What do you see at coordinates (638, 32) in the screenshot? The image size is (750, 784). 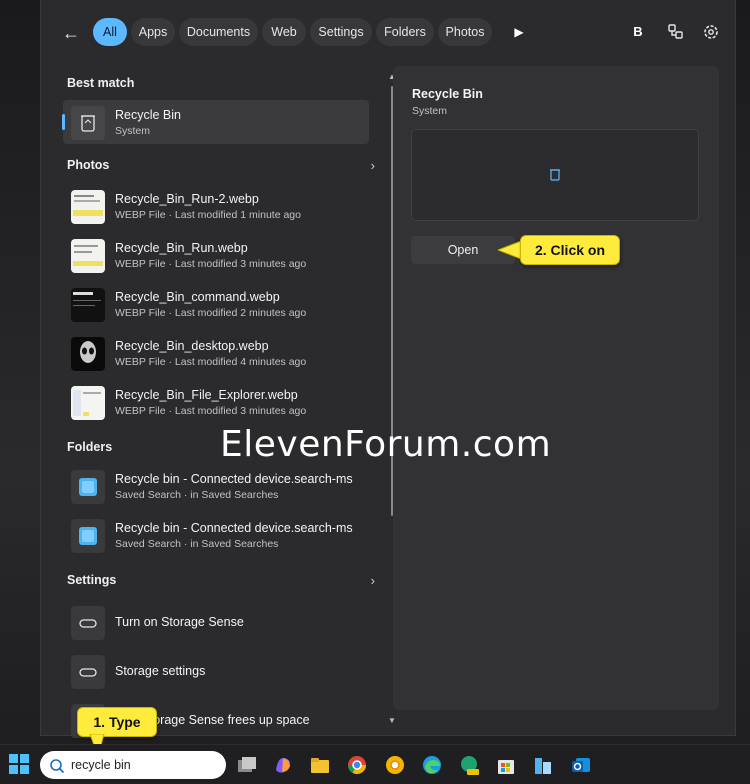 I see `account-avatar: B` at bounding box center [638, 32].